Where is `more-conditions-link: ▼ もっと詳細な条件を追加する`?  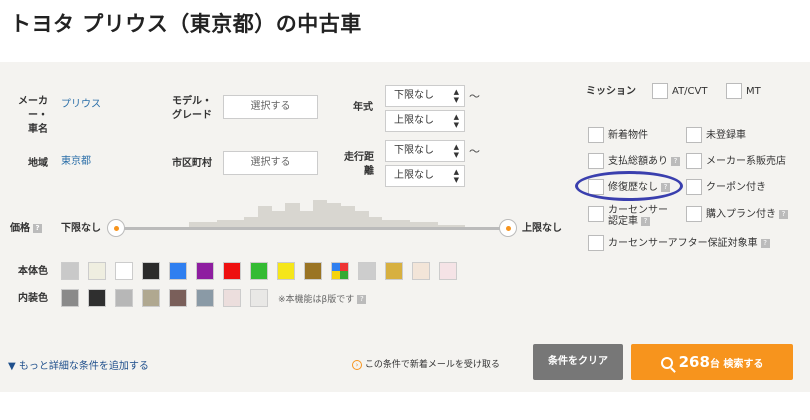
more-conditions-link: ▼ もっと詳細な条件を追加する is located at coordinates (78, 364).